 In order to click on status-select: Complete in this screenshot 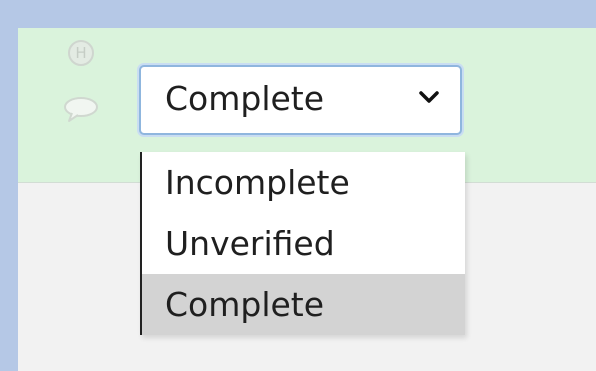, I will do `click(300, 100)`.